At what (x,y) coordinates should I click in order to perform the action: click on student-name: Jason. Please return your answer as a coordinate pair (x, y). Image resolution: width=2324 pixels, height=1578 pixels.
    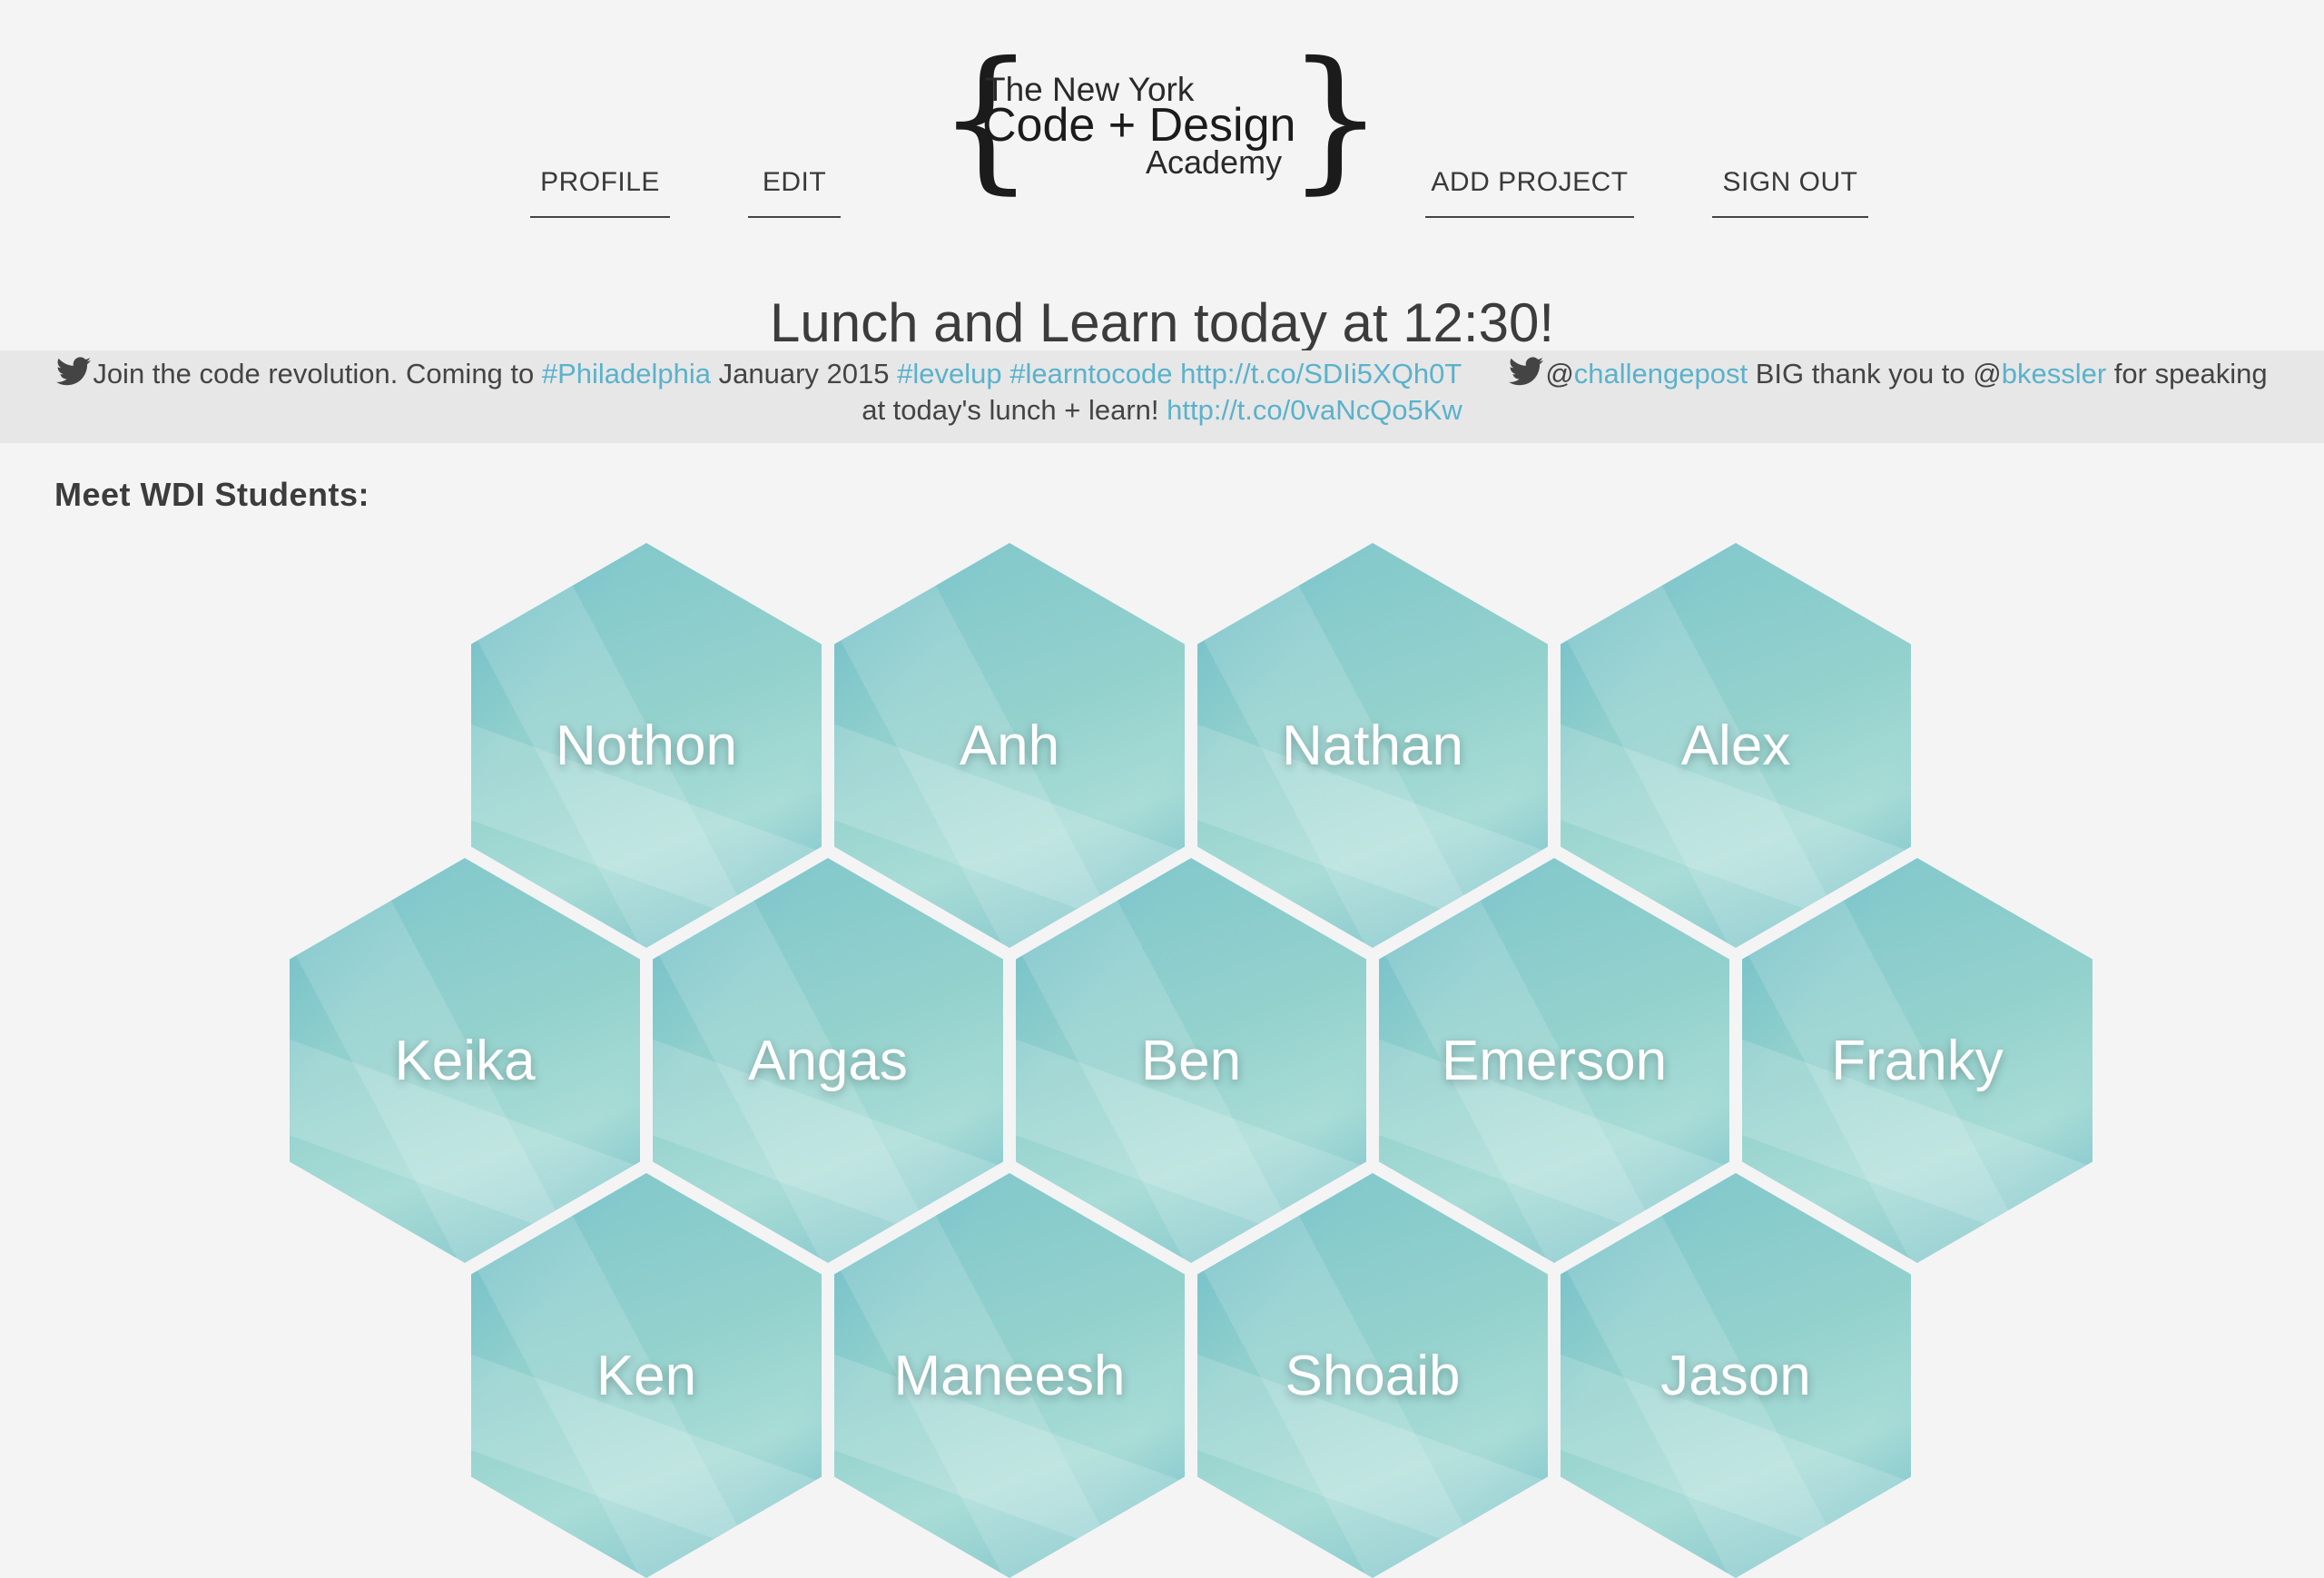
    Looking at the image, I should click on (1735, 1375).